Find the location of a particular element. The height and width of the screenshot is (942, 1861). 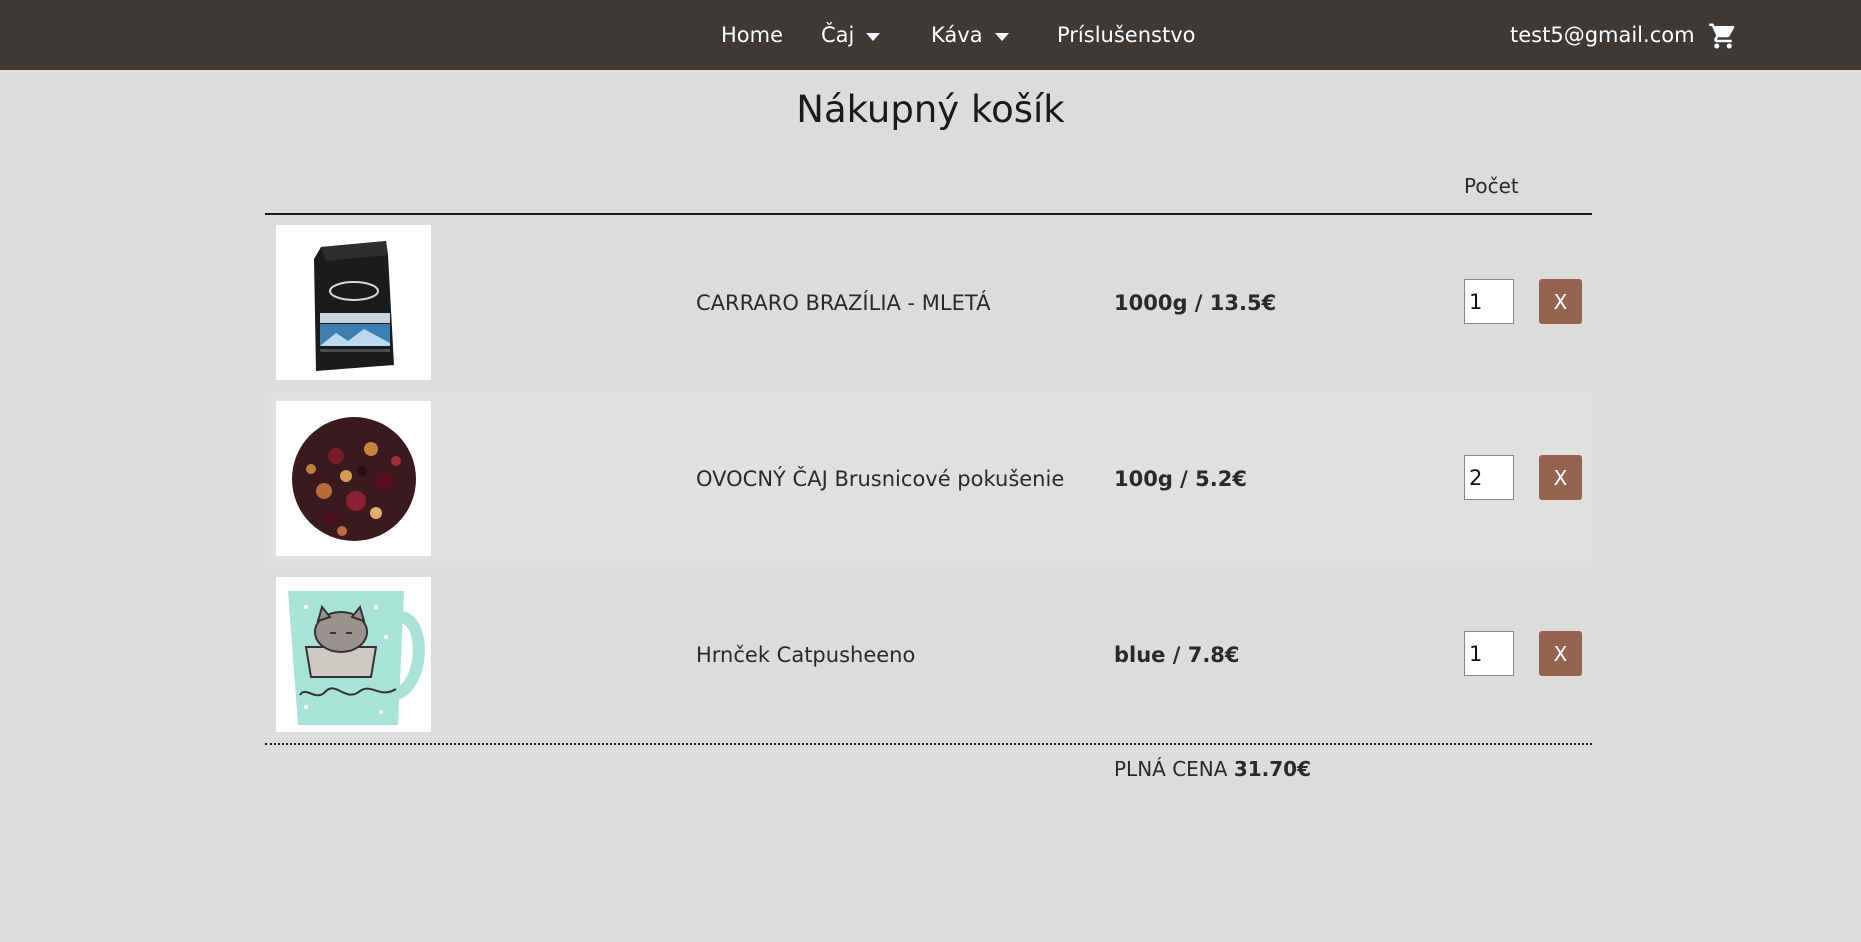

total-row: PLNÁ CENA 31.70€ is located at coordinates (928, 770).